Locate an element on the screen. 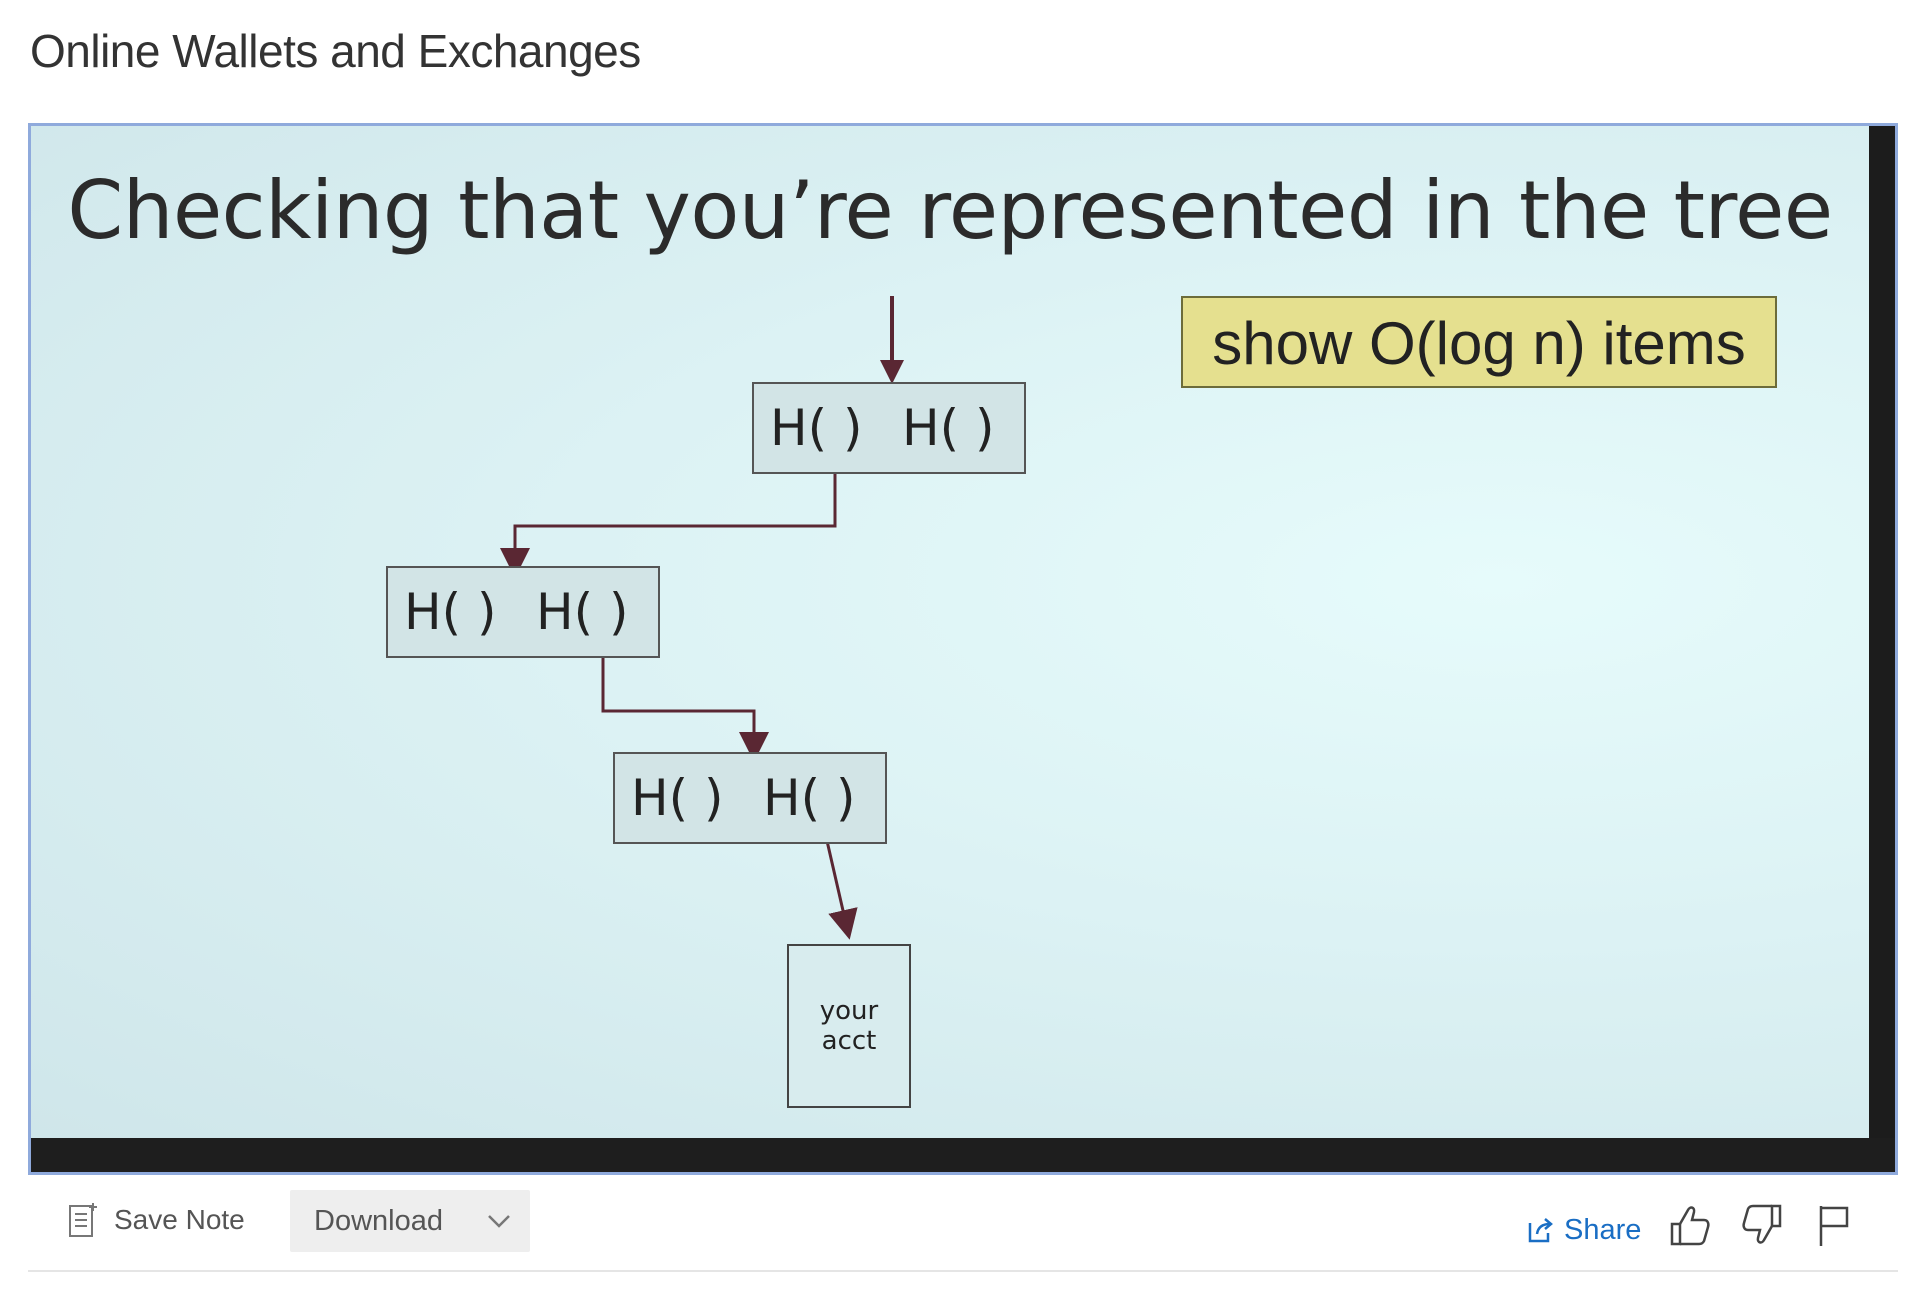 The width and height of the screenshot is (1916, 1297). save-note-button: Save Note is located at coordinates (156, 1220).